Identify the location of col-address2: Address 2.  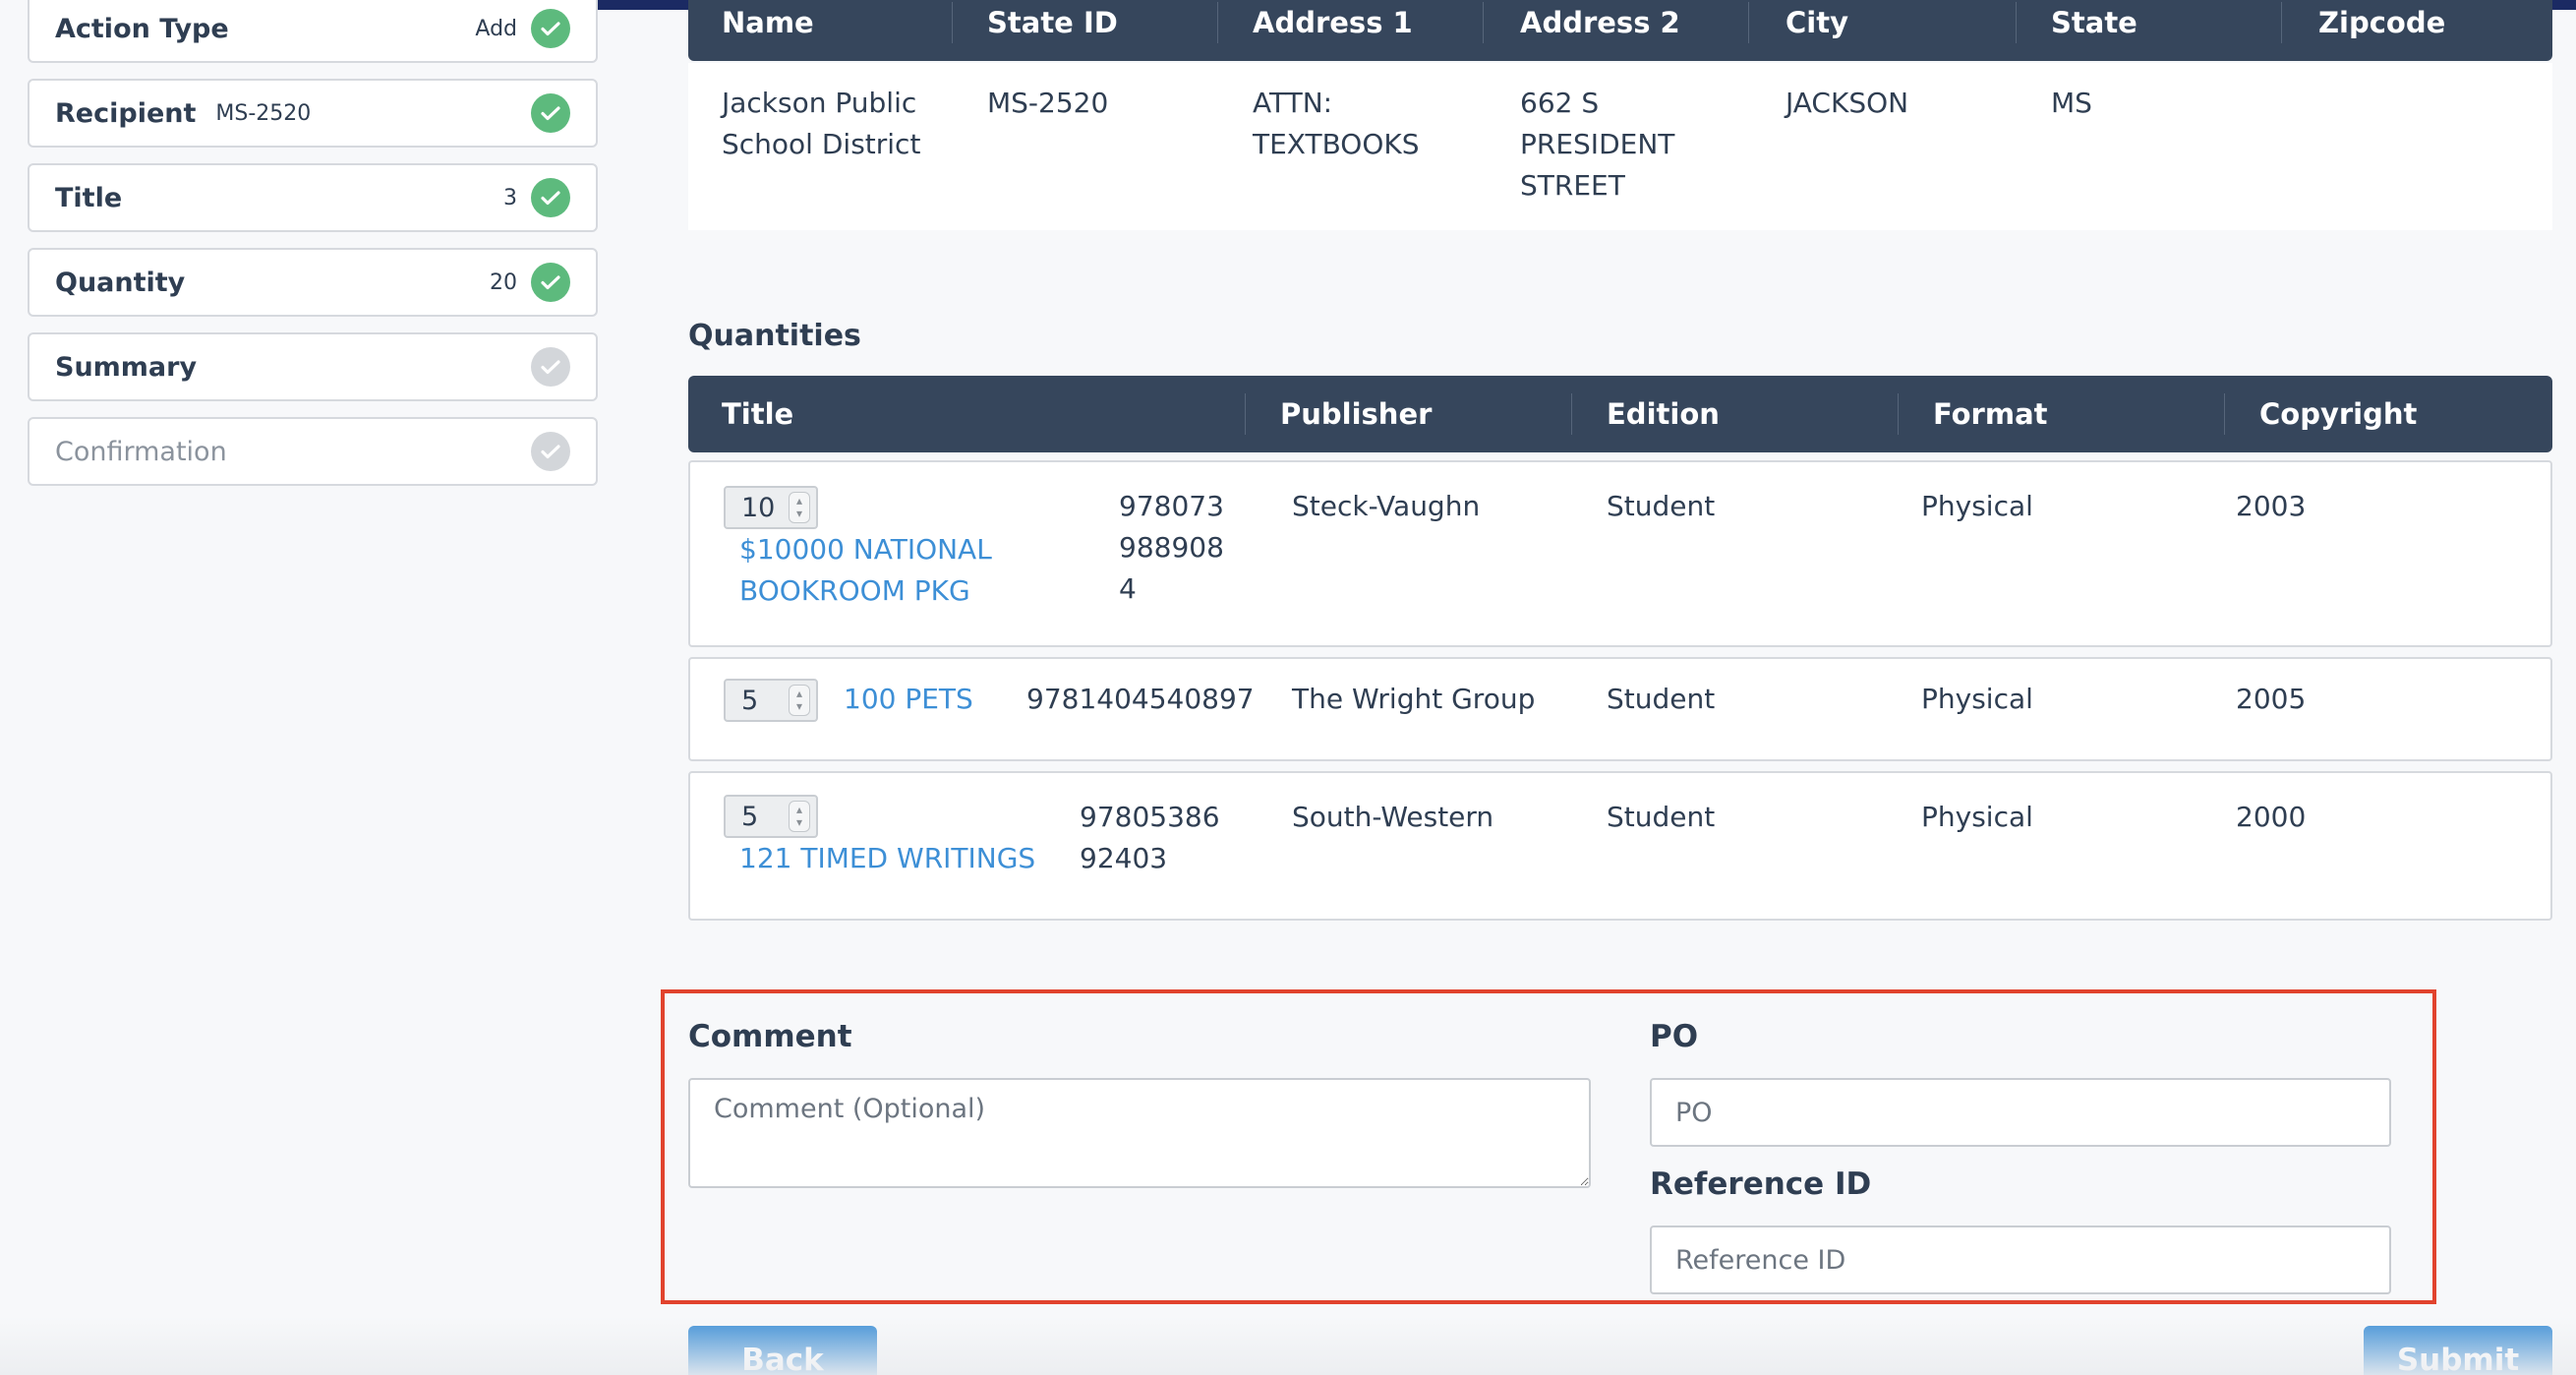
(1600, 22).